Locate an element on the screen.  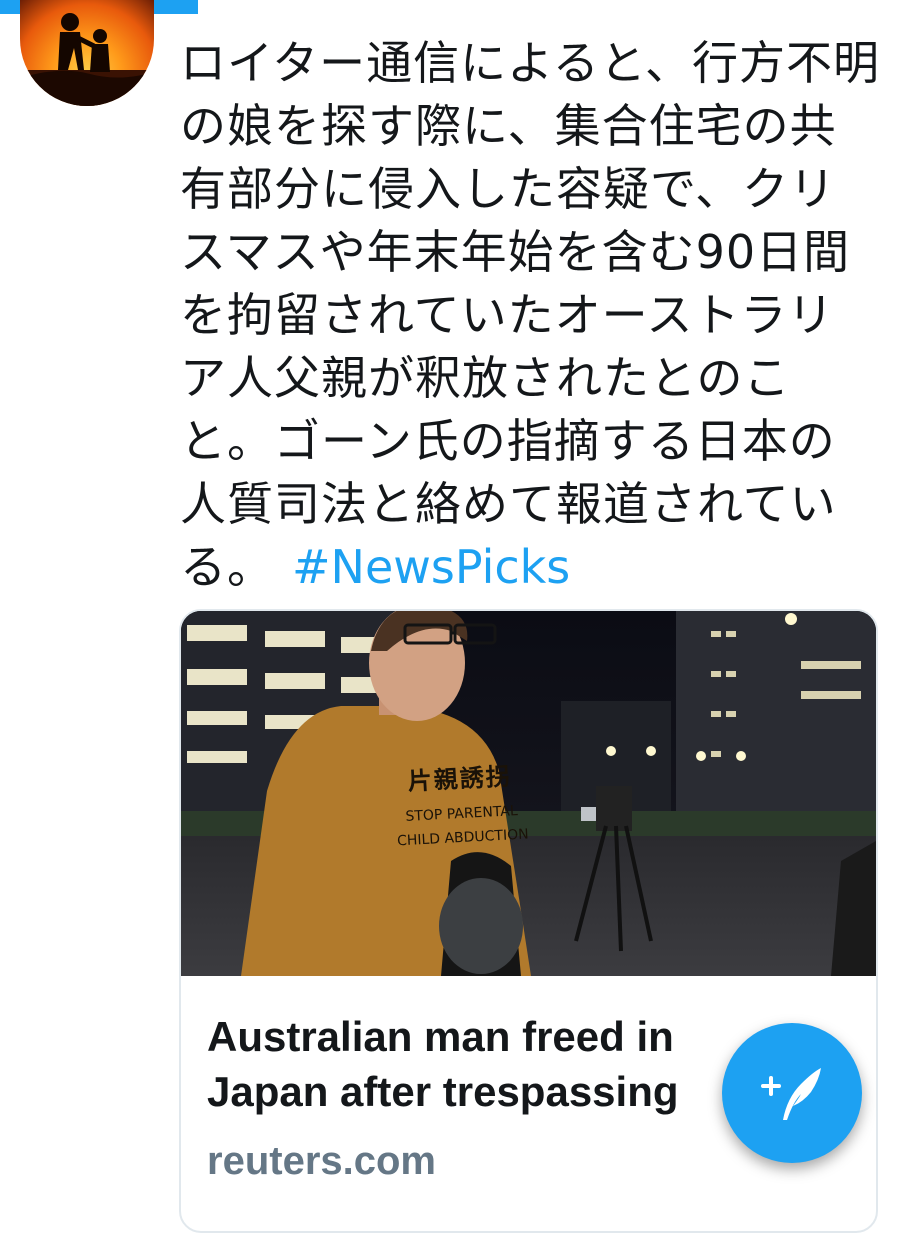
shirt-print: 片親誘拐 STOP PARENTAL CHILD ABDUCTION is located at coordinates (461, 802).